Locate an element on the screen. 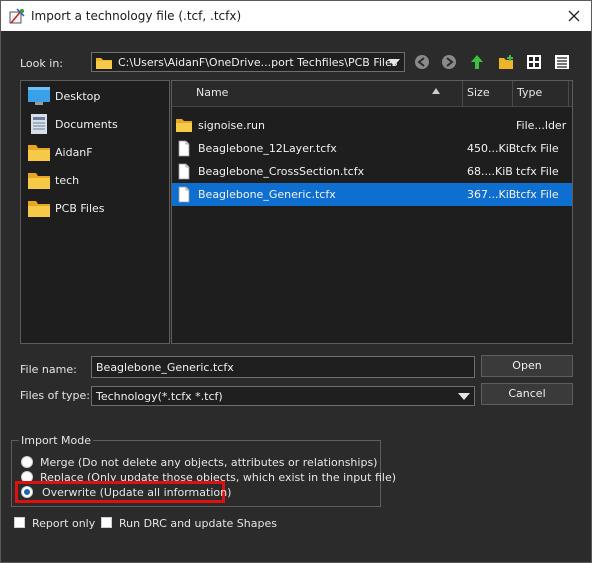 The width and height of the screenshot is (592, 563). back-icon is located at coordinates (422, 62).